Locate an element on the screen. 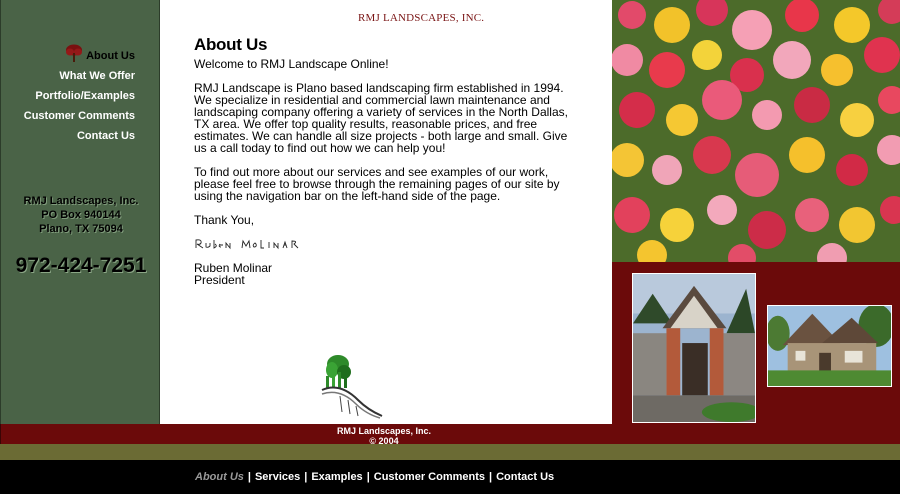 Image resolution: width=900 pixels, height=494 pixels. address-city: Plano, TX 75094 is located at coordinates (81, 229).